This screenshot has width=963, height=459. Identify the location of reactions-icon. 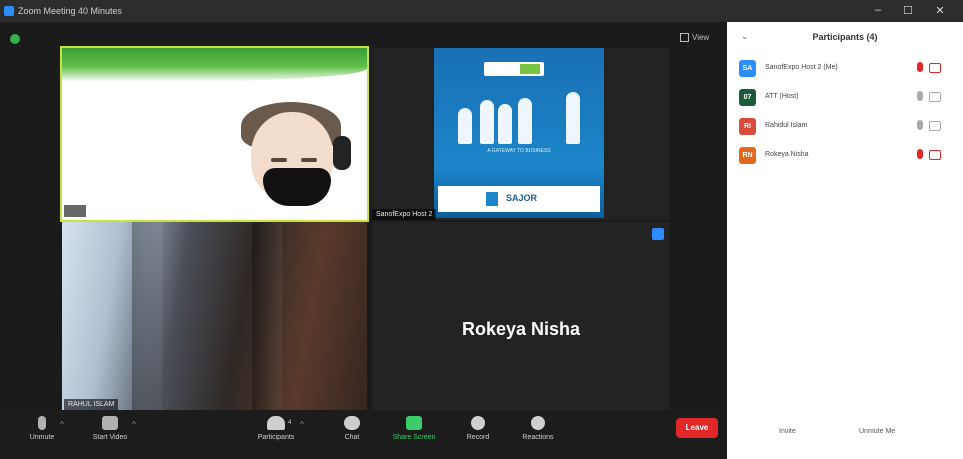
(538, 423).